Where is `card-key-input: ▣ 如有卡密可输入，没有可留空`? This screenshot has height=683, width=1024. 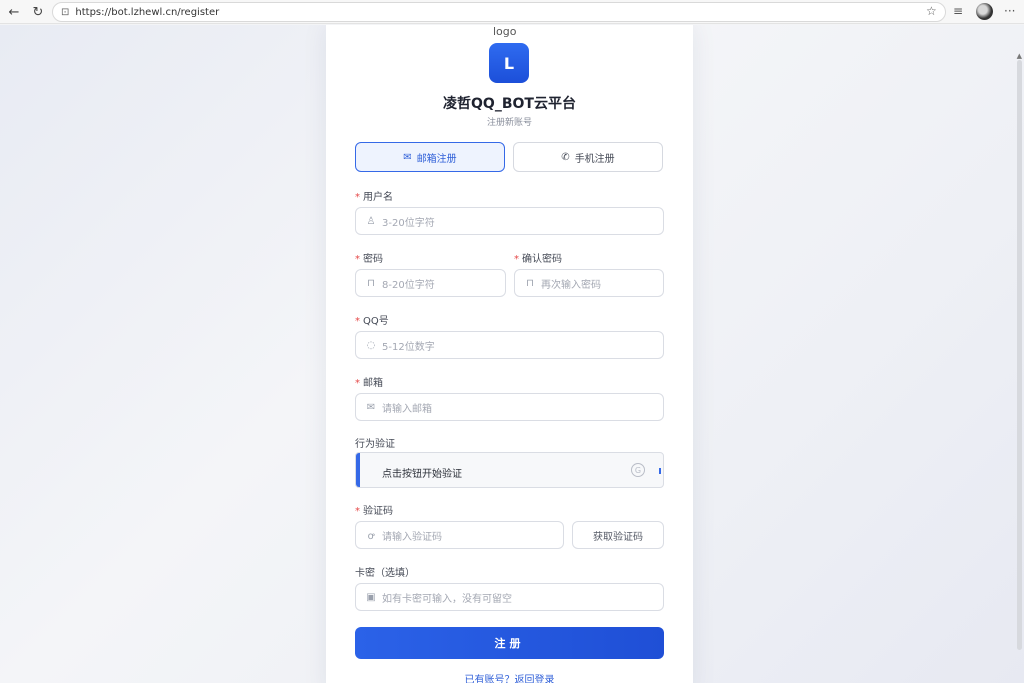
card-key-input: ▣ 如有卡密可输入，没有可留空 is located at coordinates (509, 597).